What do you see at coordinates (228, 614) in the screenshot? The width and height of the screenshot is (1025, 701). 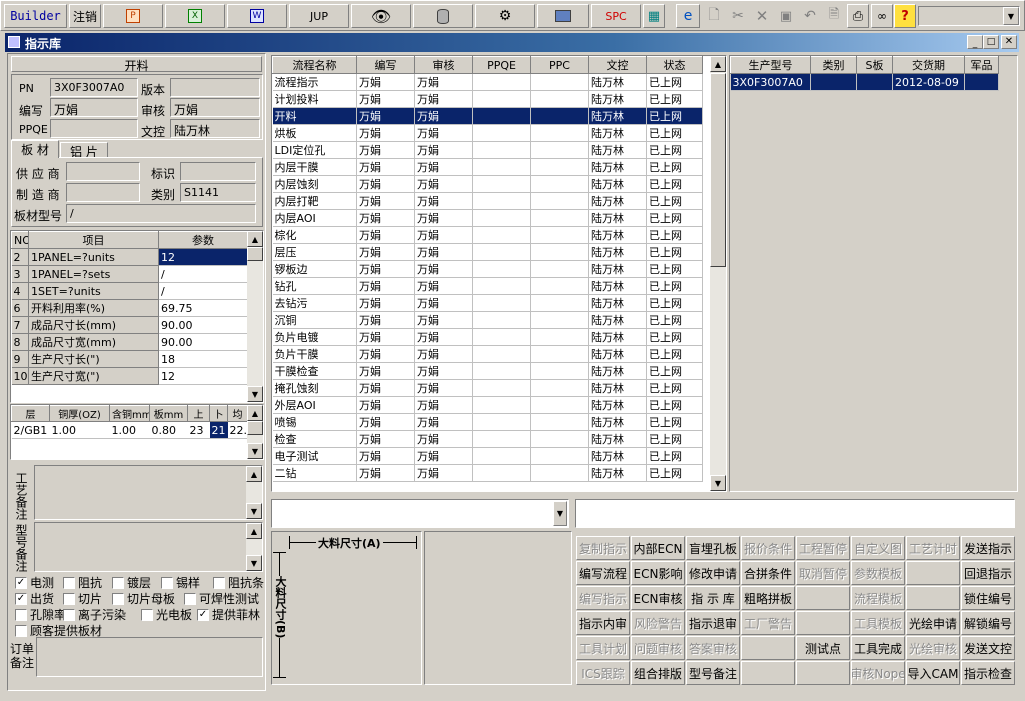 I see `checkbox-option: ✓ 提供菲林` at bounding box center [228, 614].